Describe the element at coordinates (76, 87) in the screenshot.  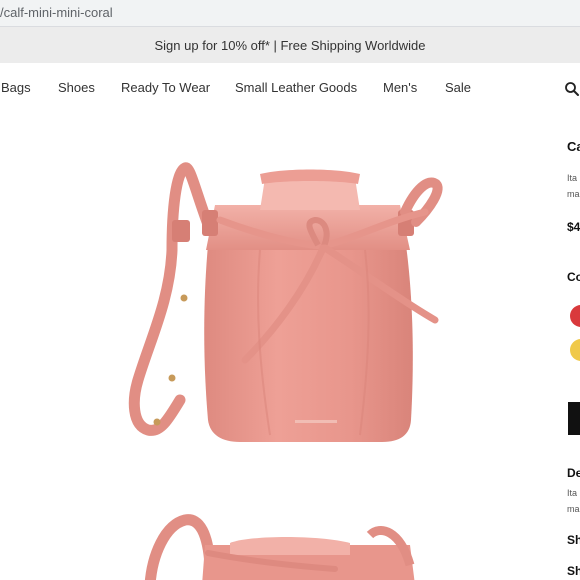
I see `nav-item-shoes: Shoes` at that location.